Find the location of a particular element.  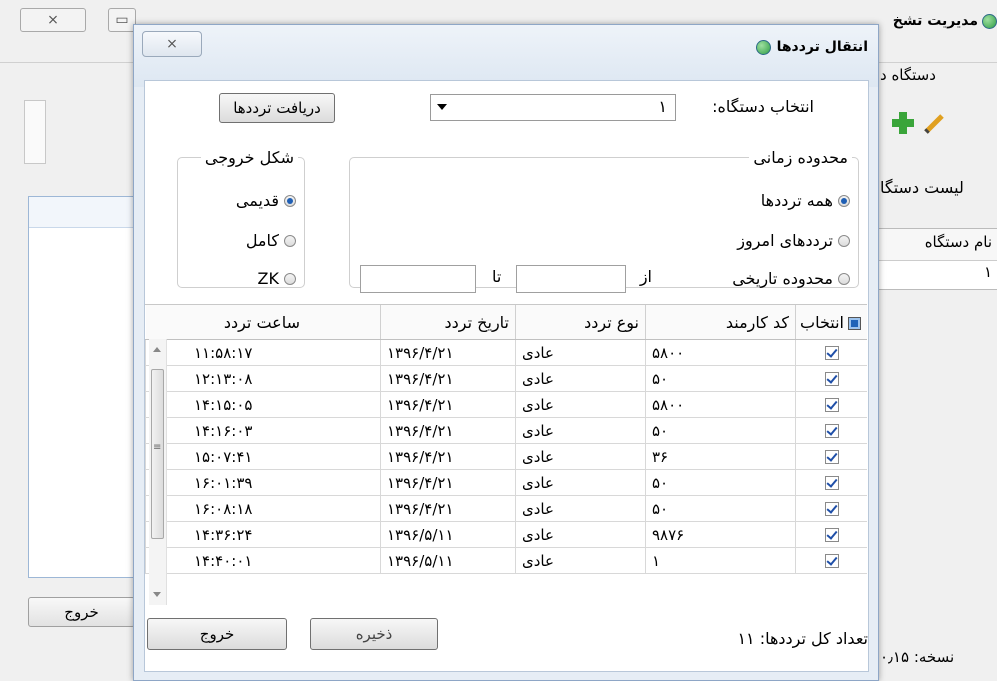

dialog-close-button: ⨯ is located at coordinates (172, 44).